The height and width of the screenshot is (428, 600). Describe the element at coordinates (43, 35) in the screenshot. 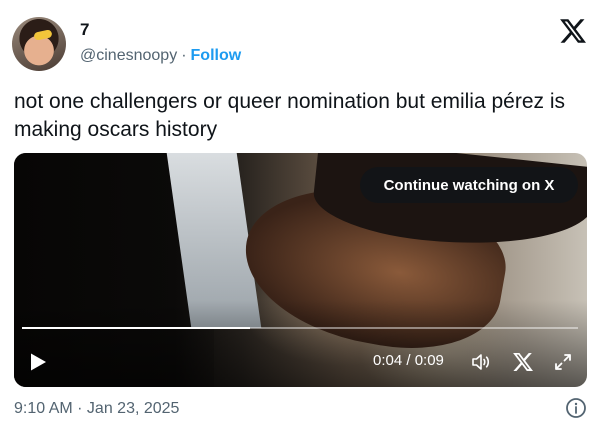

I see `avatar-detail` at that location.